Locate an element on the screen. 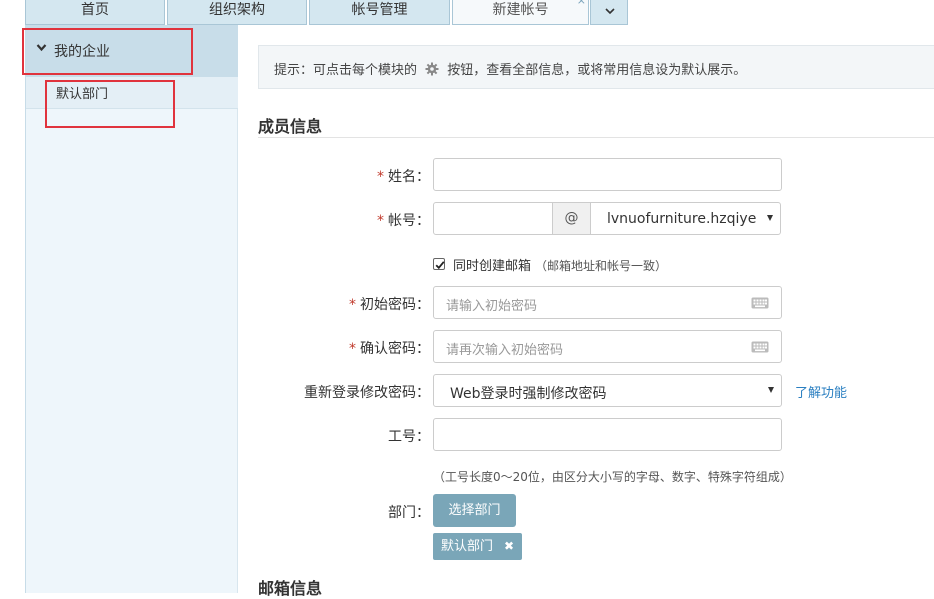  at-addon: @ is located at coordinates (571, 218).